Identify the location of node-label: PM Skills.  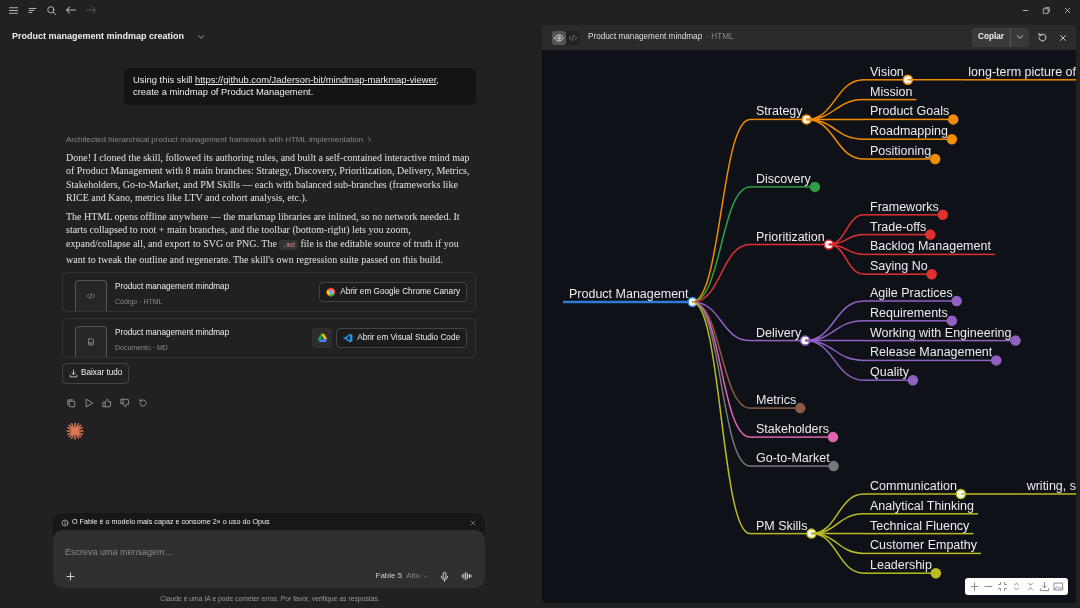
(782, 525).